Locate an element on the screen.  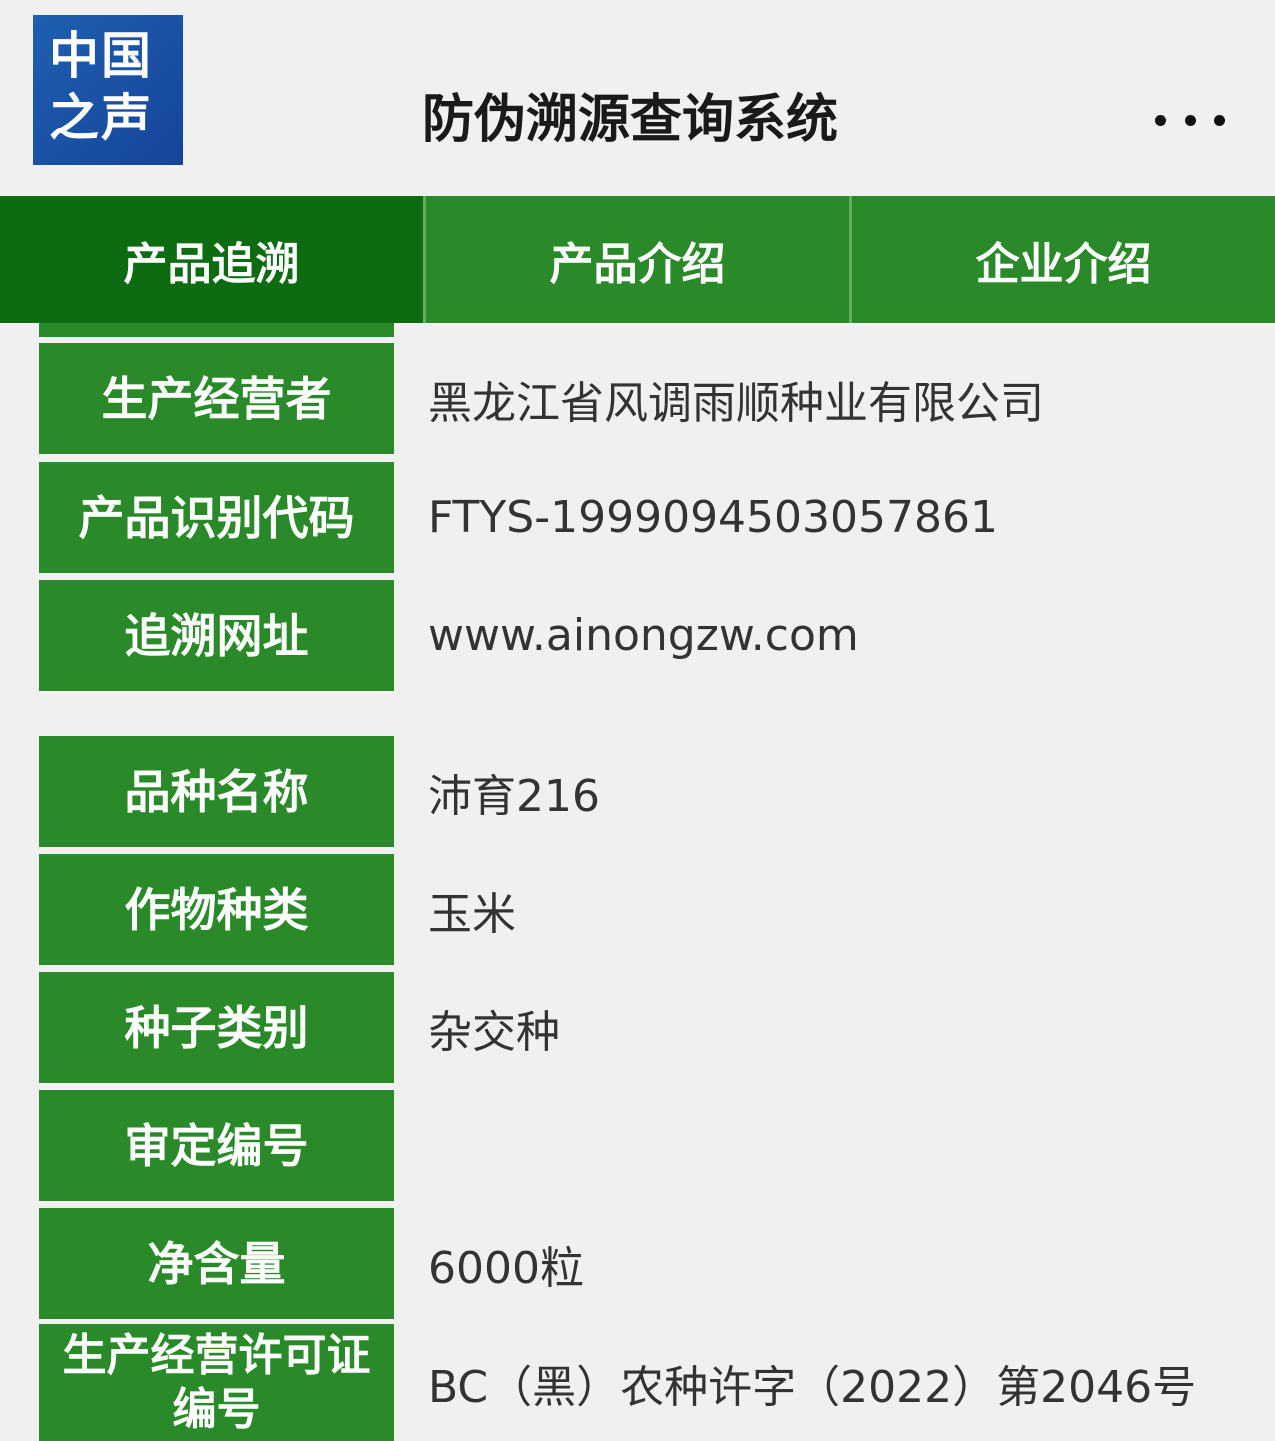
row-value: 沛育216 is located at coordinates (514, 796).